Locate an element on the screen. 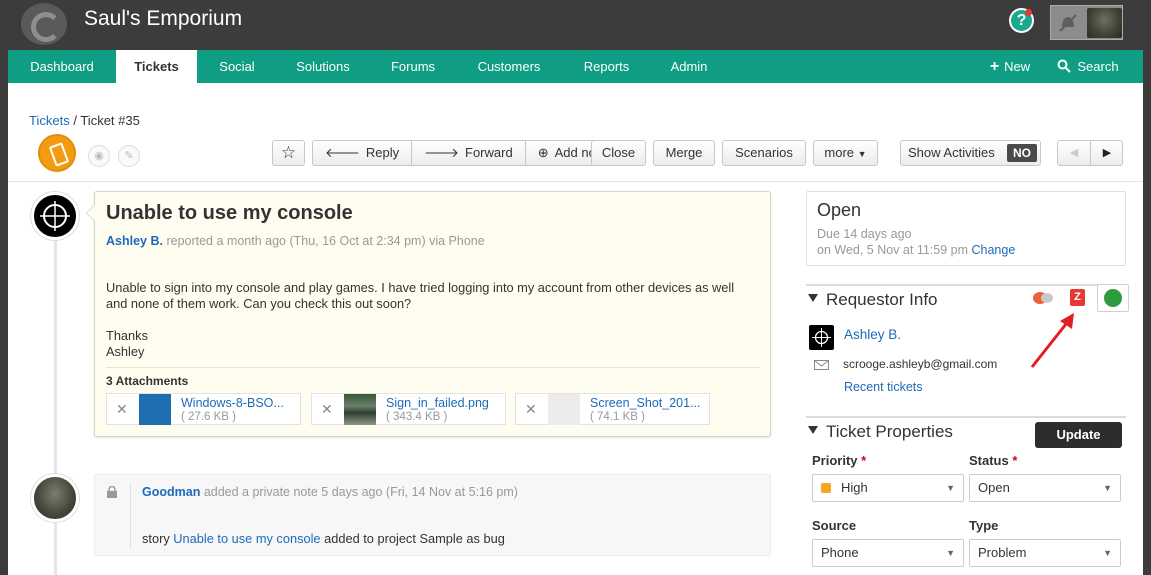 This screenshot has width=1151, height=575. show-activities-label: Show Activities is located at coordinates (951, 152).